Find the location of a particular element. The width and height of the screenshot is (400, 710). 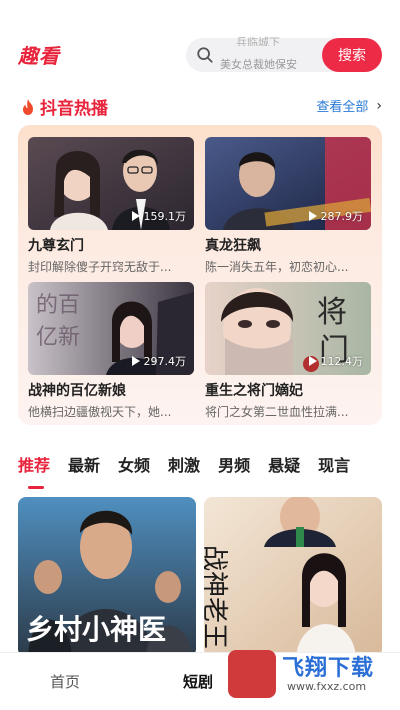

tab-thrill: 刺激 is located at coordinates (184, 464).